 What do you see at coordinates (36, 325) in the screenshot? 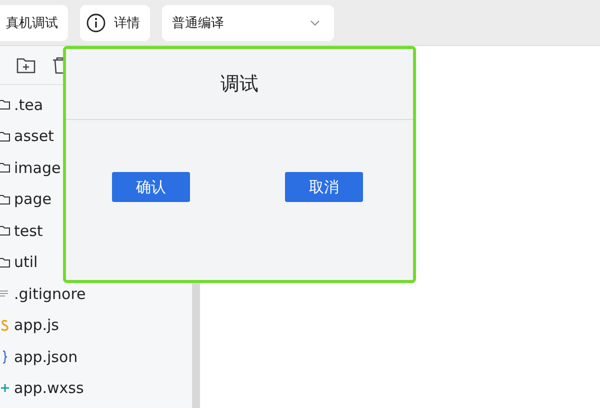
I see `file-name: app.js` at bounding box center [36, 325].